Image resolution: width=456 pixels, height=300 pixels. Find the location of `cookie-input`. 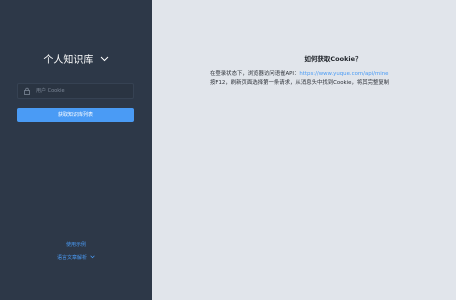

cookie-input is located at coordinates (78, 91).